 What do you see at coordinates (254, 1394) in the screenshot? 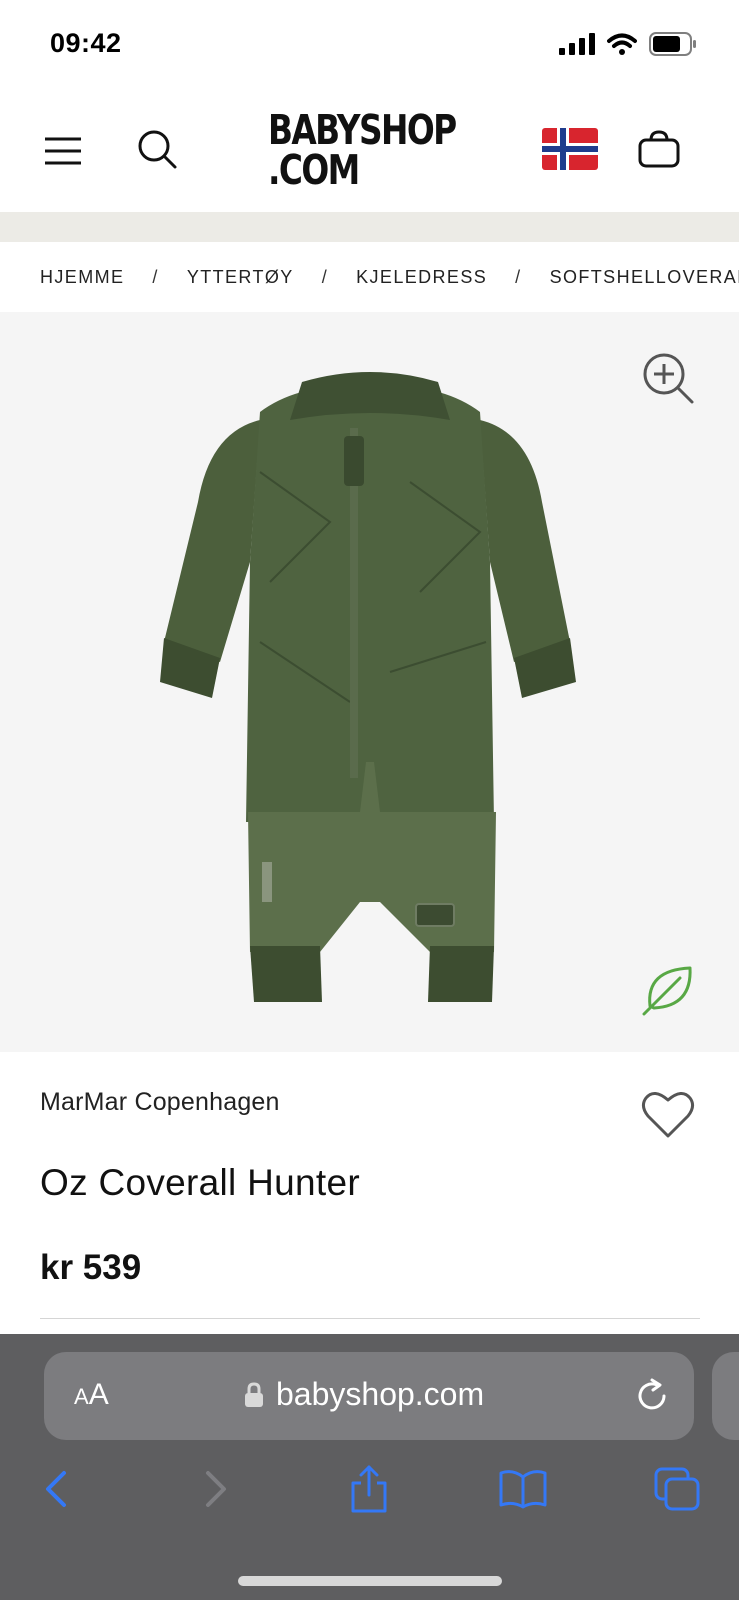
I see `lock-icon` at bounding box center [254, 1394].